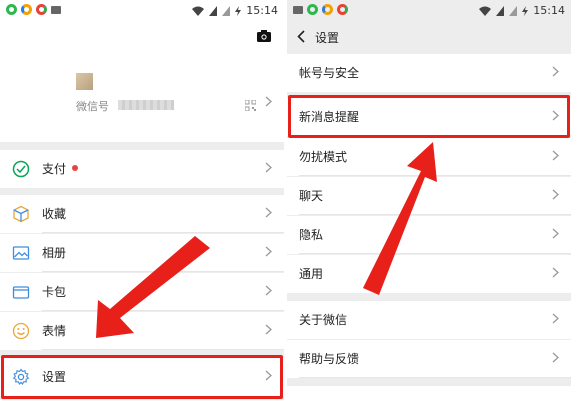 Image resolution: width=571 pixels, height=400 pixels. Describe the element at coordinates (311, 274) in the screenshot. I see `settings-item-label: 通用` at that location.